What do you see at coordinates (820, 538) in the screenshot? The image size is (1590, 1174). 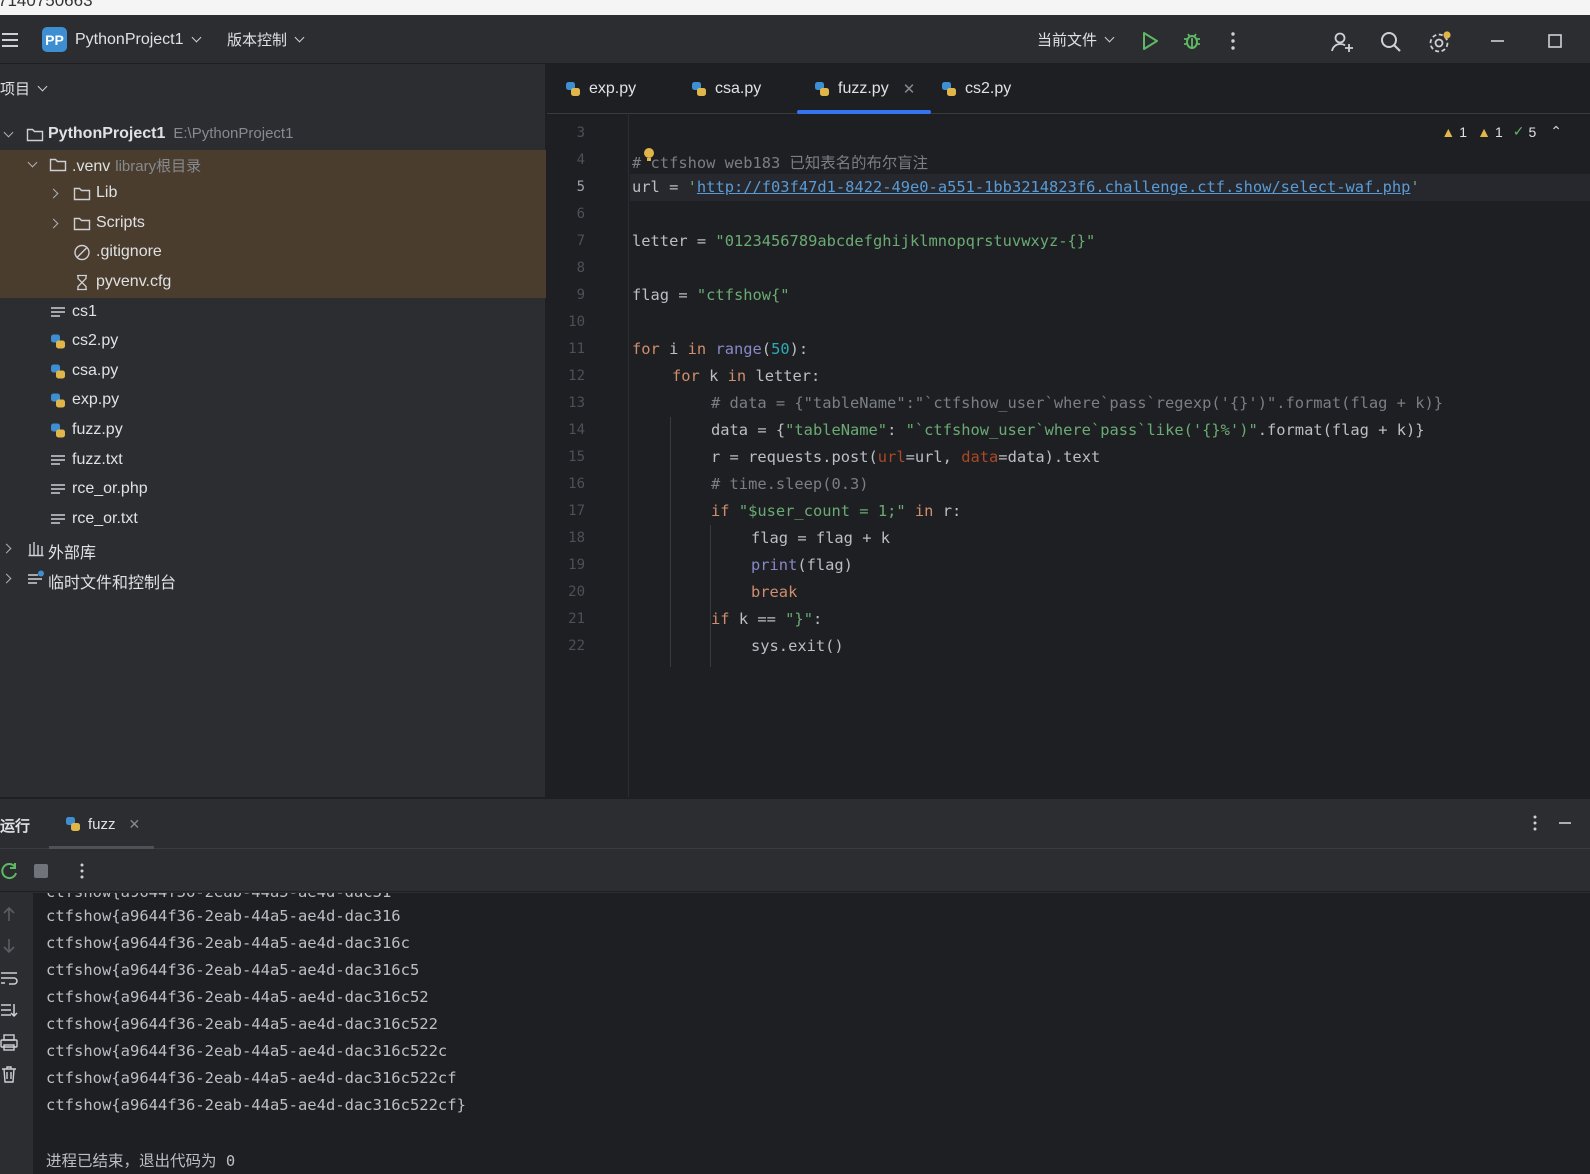 I see `code-line: flag = flag + k` at bounding box center [820, 538].